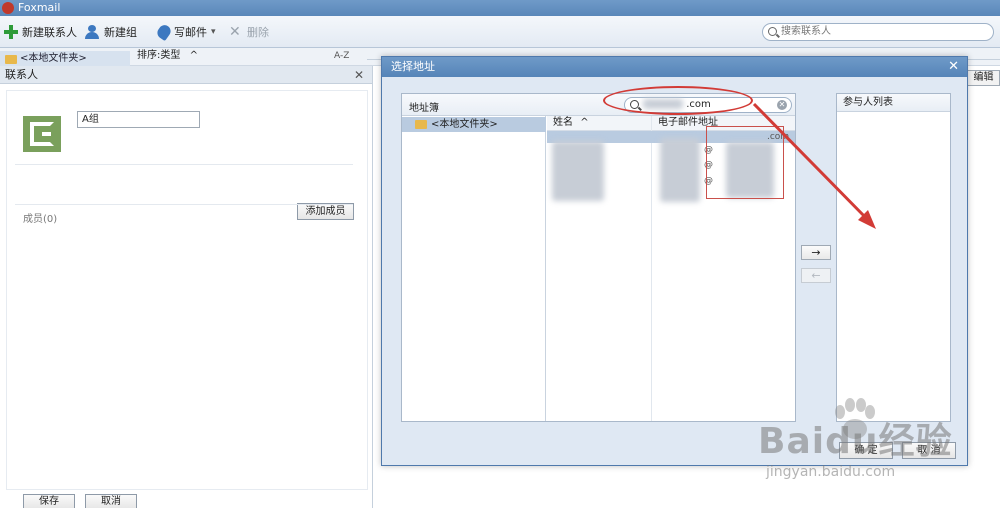 This screenshot has height=508, width=1000. What do you see at coordinates (831, 472) in the screenshot?
I see `watermark-url: jingyan.baidu.com` at bounding box center [831, 472].